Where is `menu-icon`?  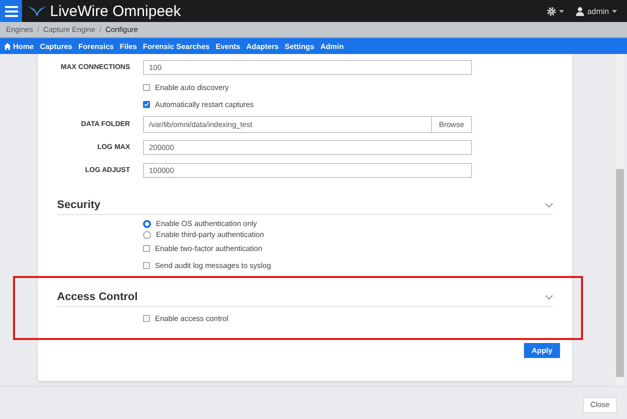 menu-icon is located at coordinates (11, 11).